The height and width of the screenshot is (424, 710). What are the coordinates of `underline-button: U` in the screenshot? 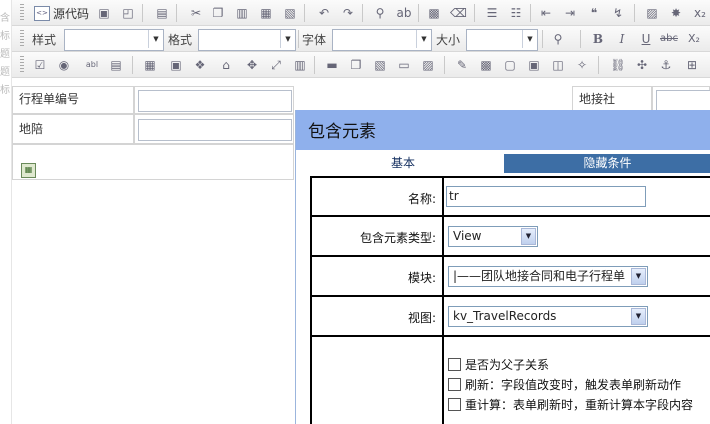 It's located at (646, 39).